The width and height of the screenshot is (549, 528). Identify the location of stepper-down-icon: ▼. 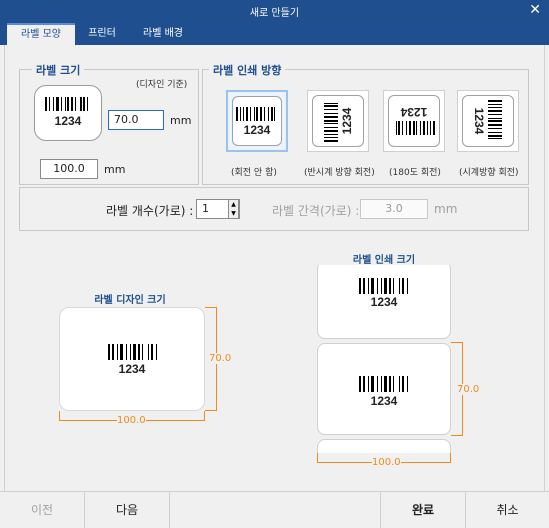
(233, 213).